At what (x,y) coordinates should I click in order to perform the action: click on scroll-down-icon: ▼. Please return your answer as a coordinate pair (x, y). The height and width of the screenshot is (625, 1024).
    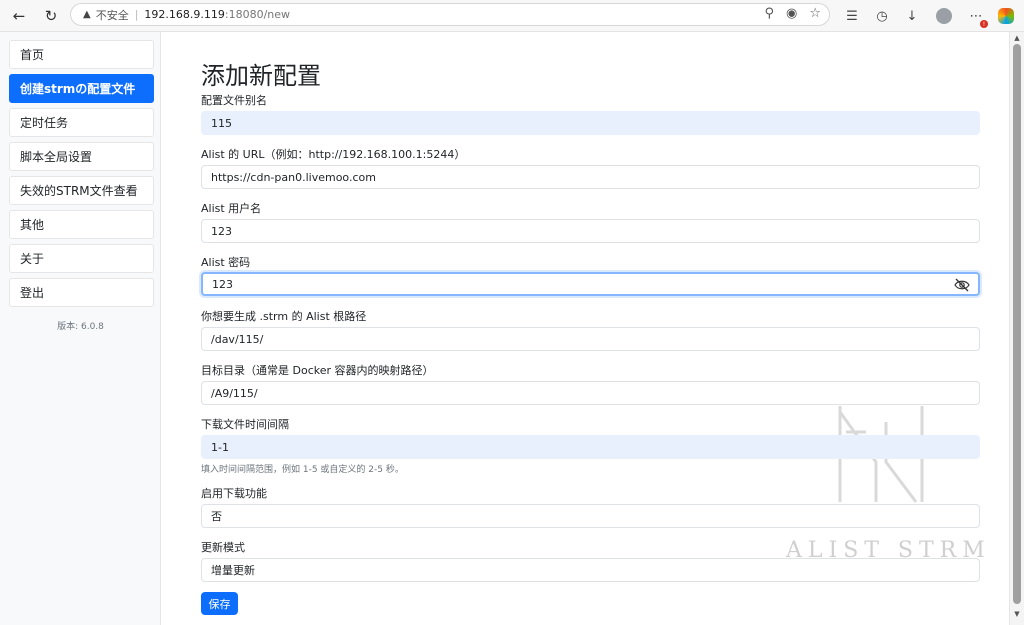
    Looking at the image, I should click on (1017, 614).